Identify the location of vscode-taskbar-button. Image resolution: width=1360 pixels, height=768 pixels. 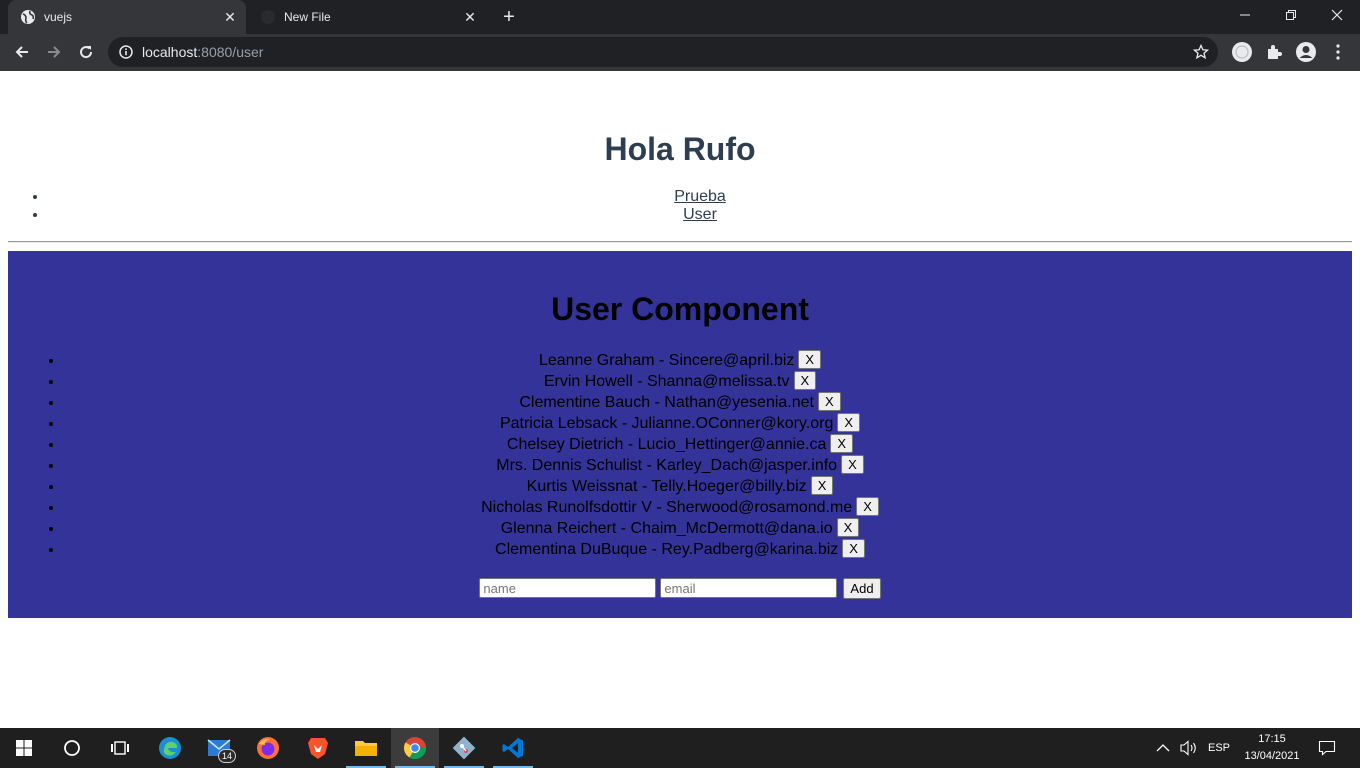
(513, 748).